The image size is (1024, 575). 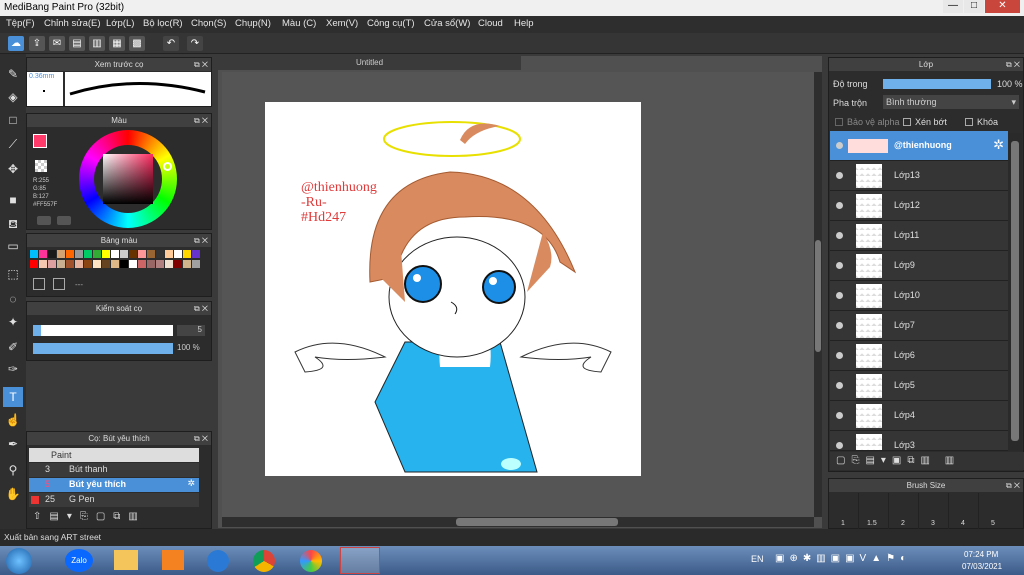 I want to click on bucket-tool-icon: ⛾, so click(x=13, y=224).